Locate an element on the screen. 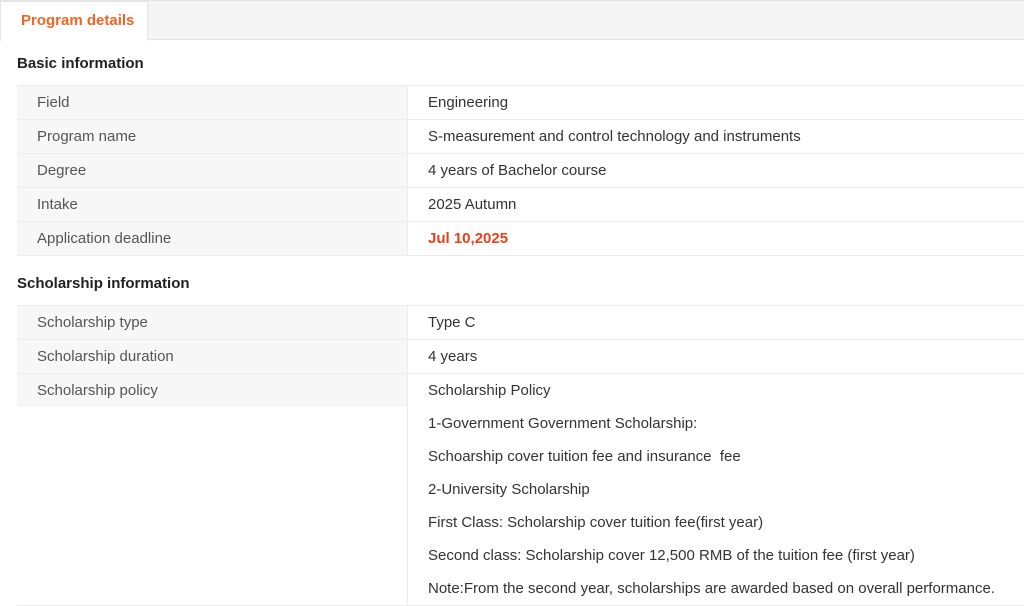  policy-line: 1-Government Government Scholarship: is located at coordinates (563, 423).